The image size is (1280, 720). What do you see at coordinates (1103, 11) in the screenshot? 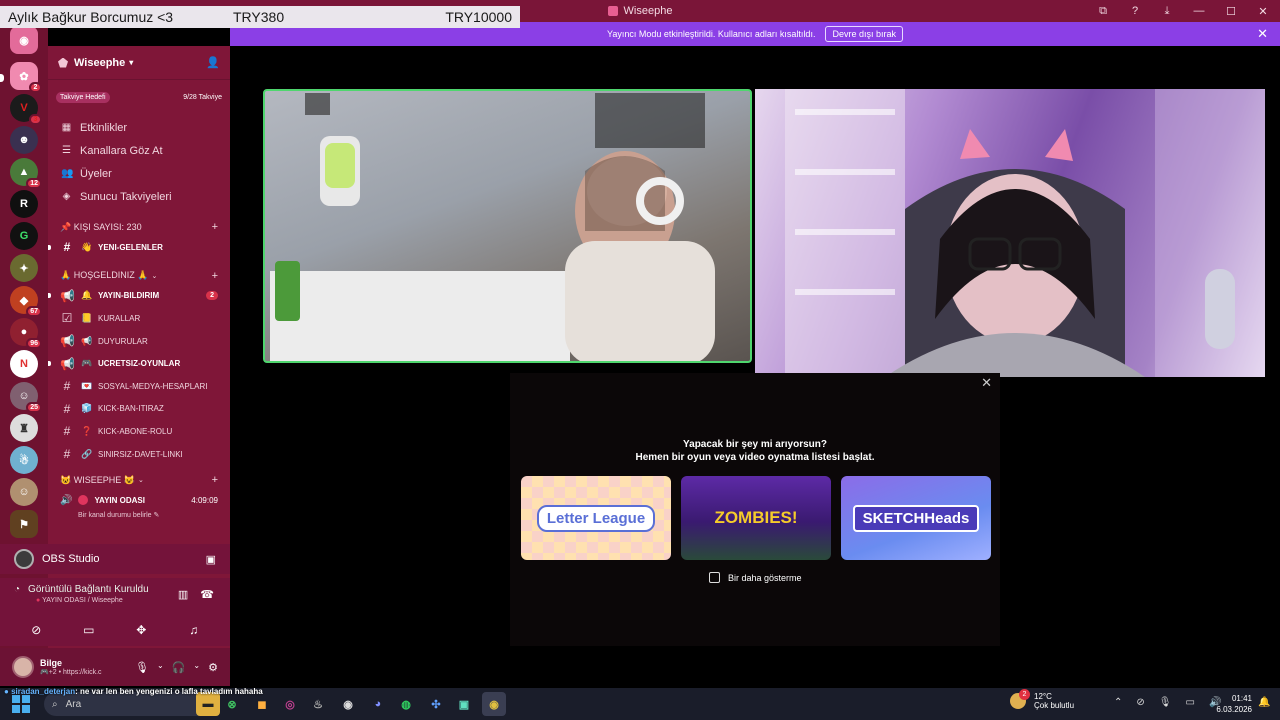
I see `screen-share-icon: ⧉` at bounding box center [1103, 11].